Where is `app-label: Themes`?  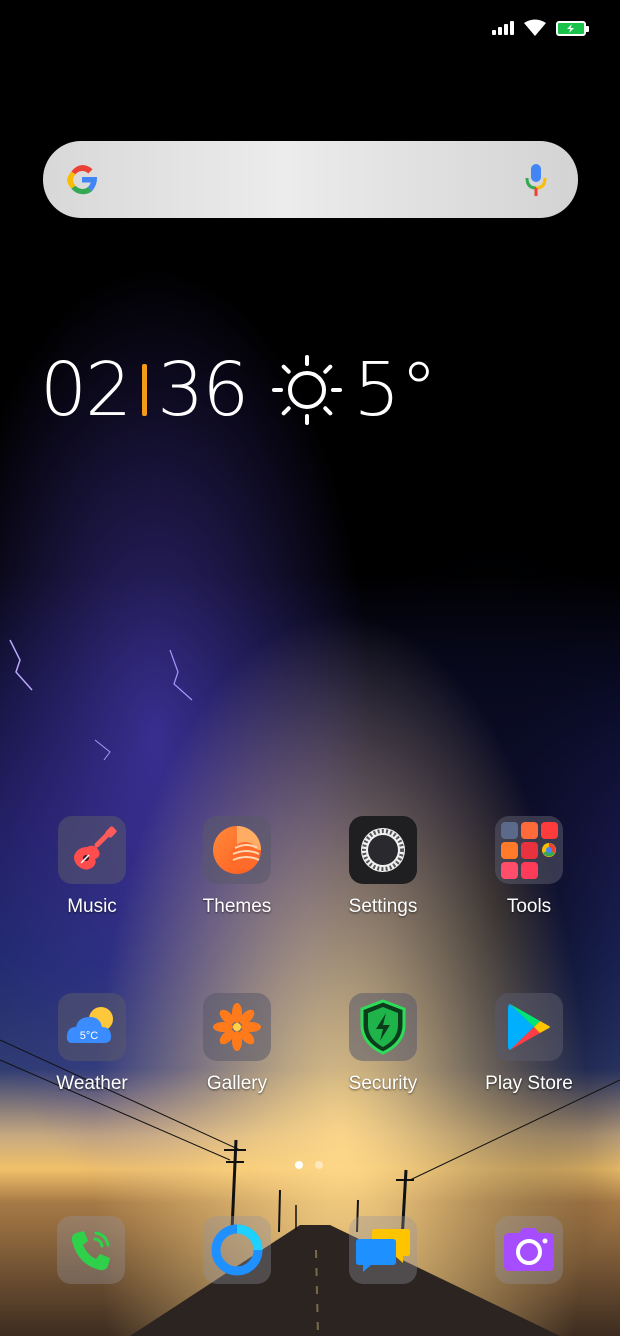 app-label: Themes is located at coordinates (237, 906).